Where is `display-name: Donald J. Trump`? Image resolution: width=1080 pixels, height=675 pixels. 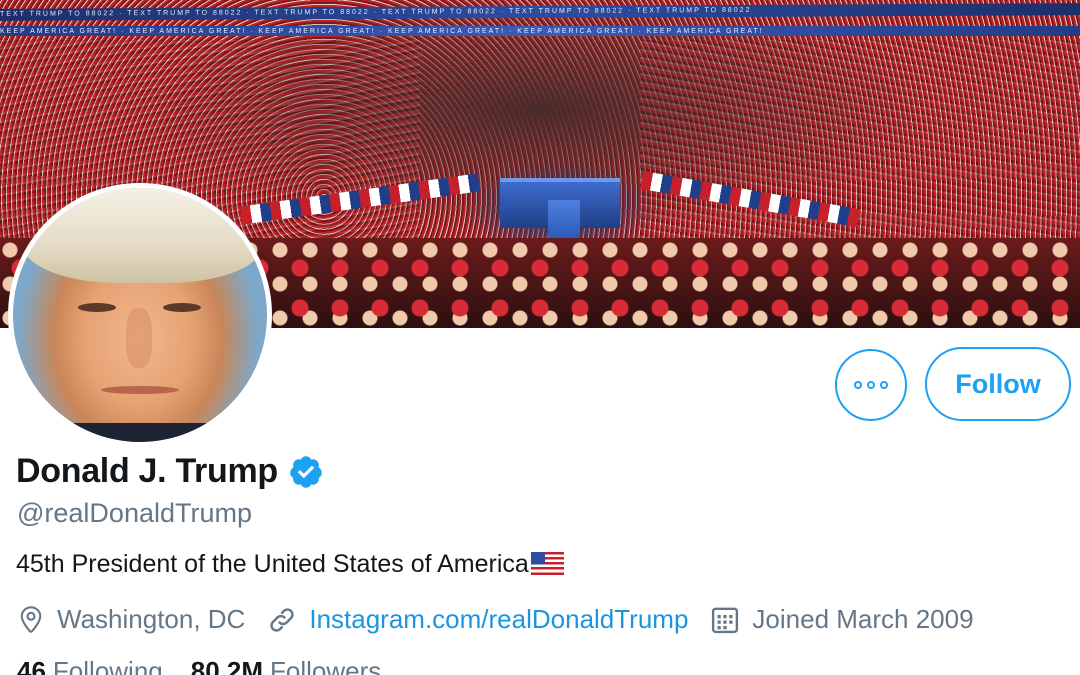 display-name: Donald J. Trump is located at coordinates (147, 471).